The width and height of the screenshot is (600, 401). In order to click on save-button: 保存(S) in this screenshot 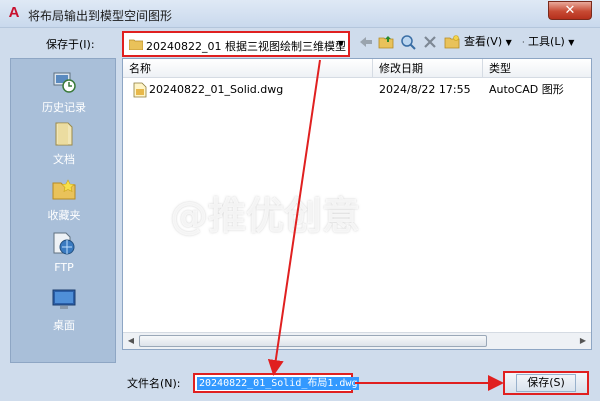, I will do `click(546, 383)`.